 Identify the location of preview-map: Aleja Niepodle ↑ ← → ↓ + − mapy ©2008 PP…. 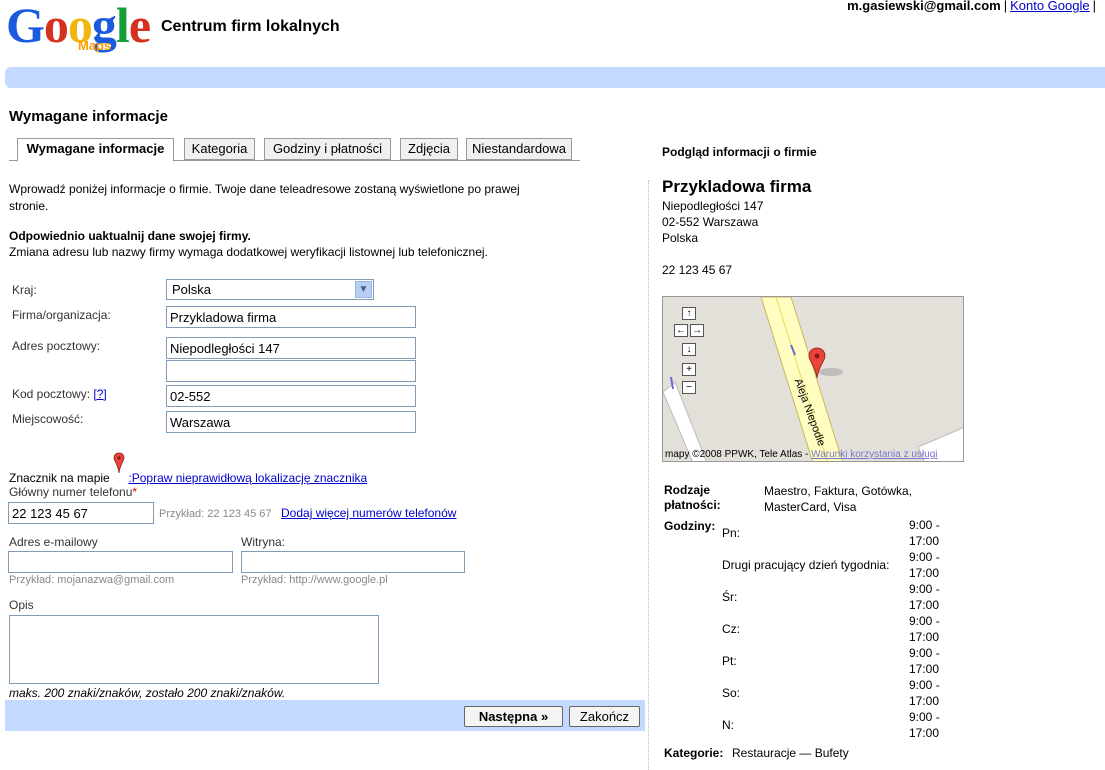
(813, 379).